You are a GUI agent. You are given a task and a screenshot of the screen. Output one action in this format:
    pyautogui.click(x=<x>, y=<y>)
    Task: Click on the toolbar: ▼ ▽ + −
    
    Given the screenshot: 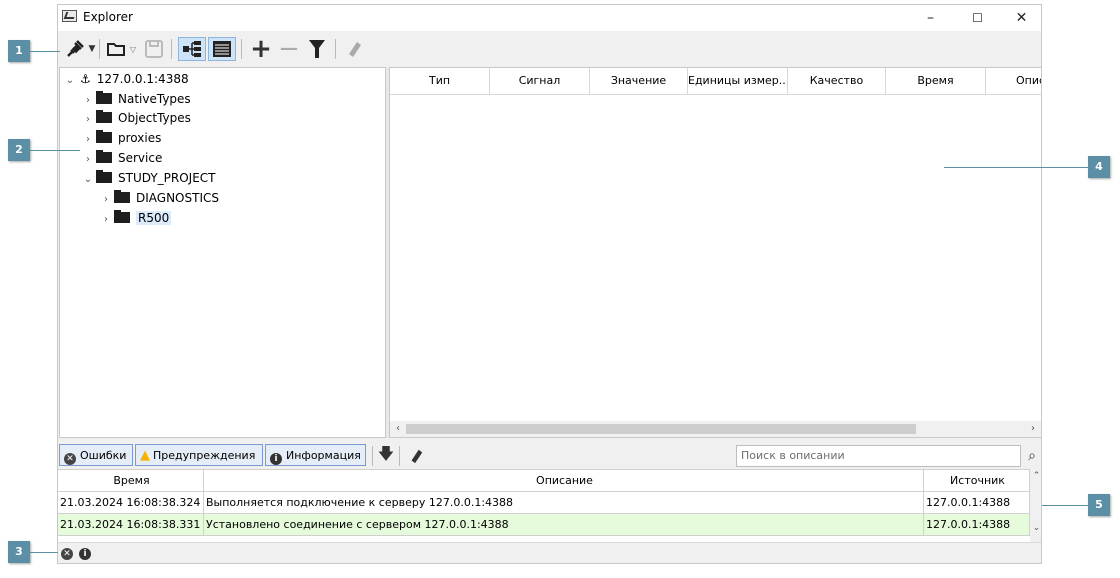 What is the action you would take?
    pyautogui.click(x=549, y=49)
    